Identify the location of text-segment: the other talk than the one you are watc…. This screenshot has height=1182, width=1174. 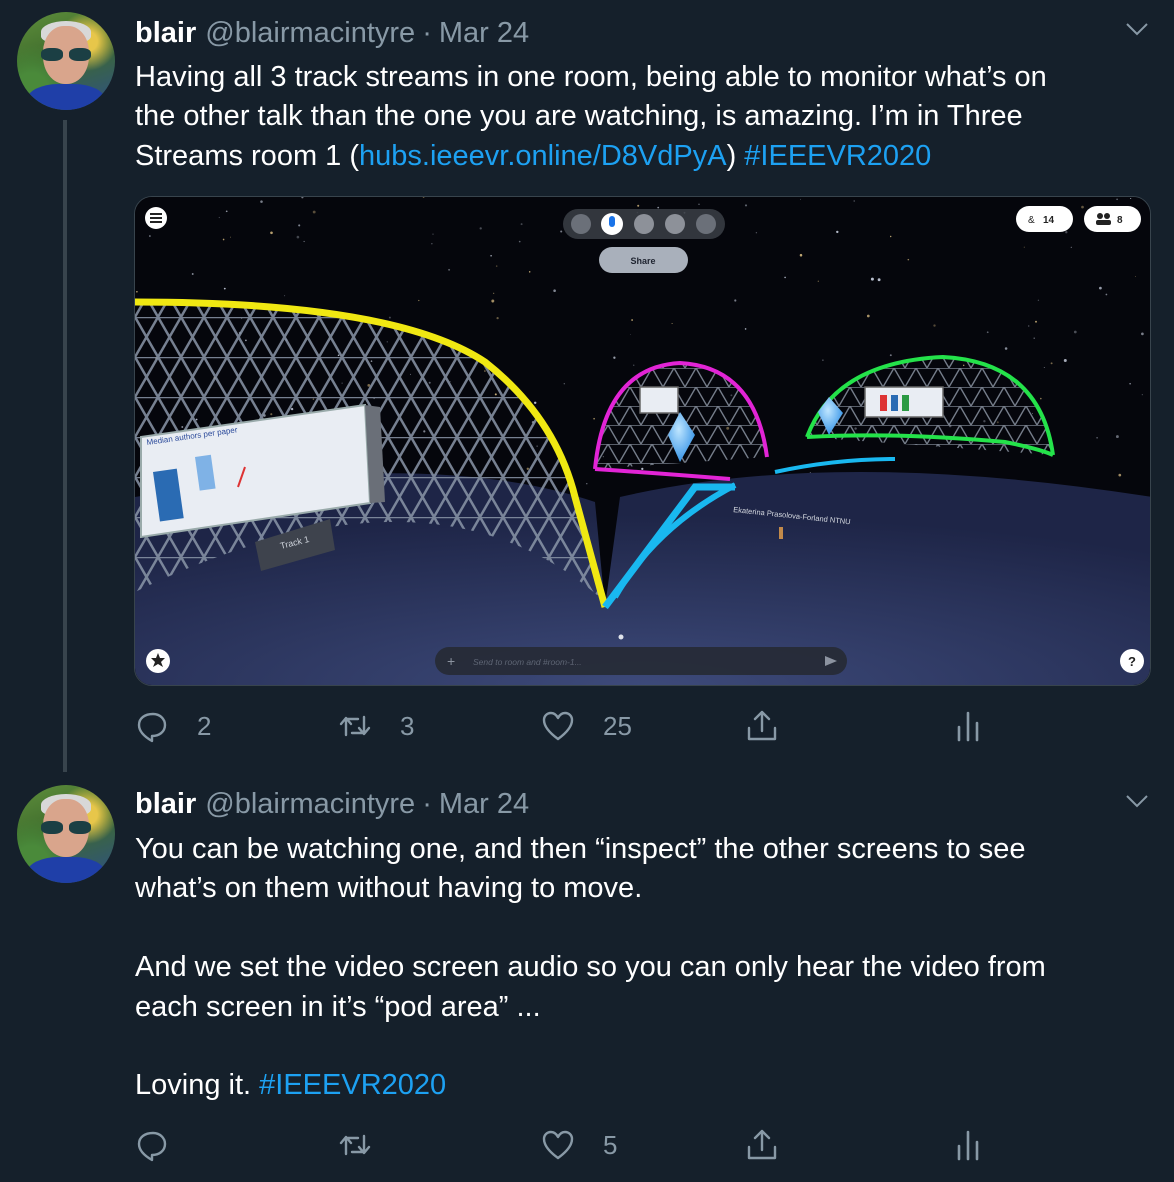
(579, 116).